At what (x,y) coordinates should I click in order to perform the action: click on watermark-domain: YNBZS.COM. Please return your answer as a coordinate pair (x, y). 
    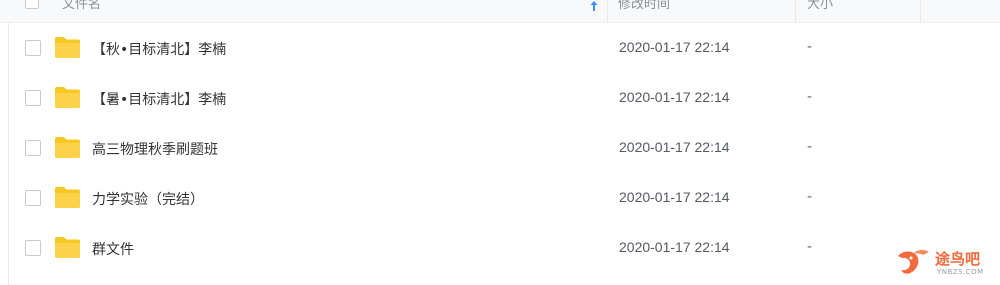
    Looking at the image, I should click on (960, 272).